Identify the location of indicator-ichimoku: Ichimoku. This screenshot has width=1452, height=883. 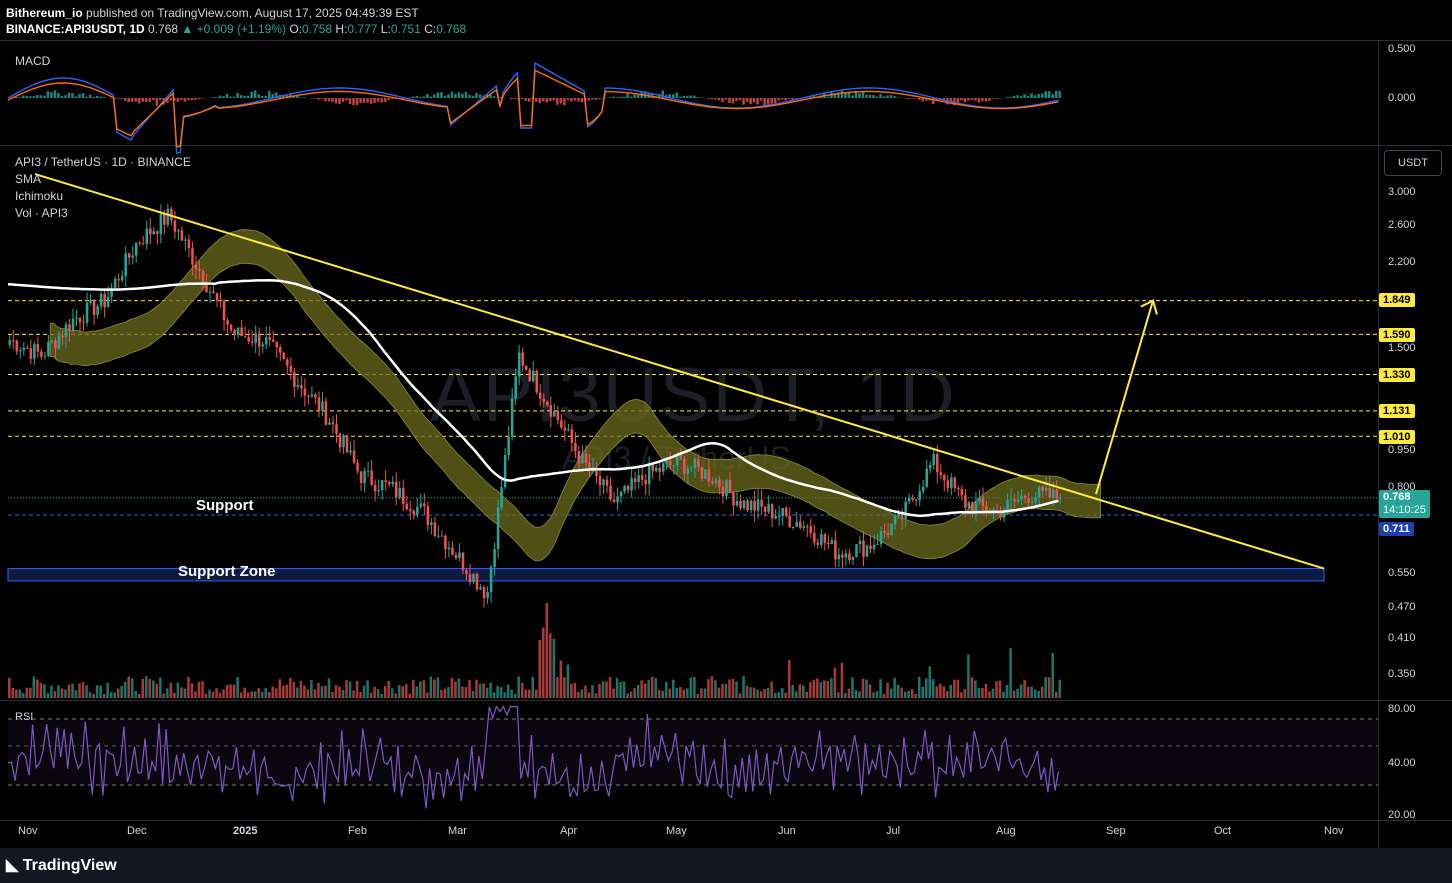
(39, 196).